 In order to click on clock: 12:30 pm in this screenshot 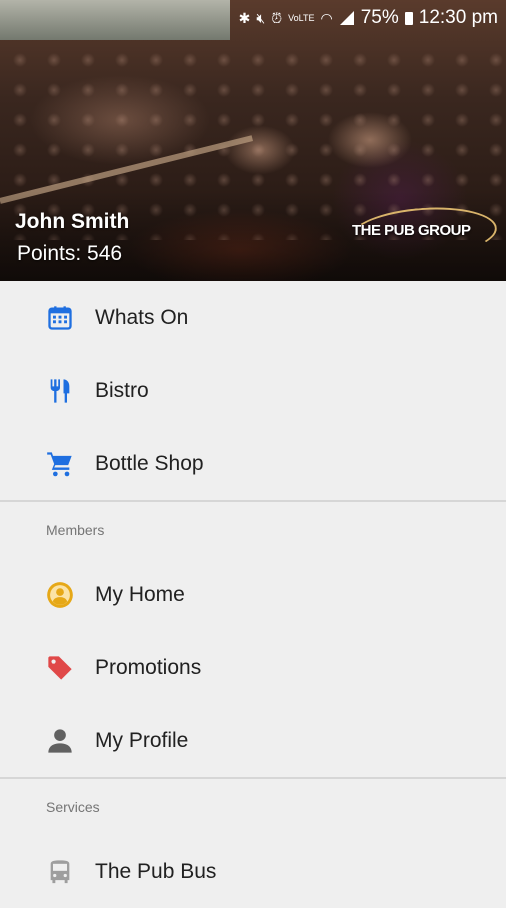, I will do `click(458, 17)`.